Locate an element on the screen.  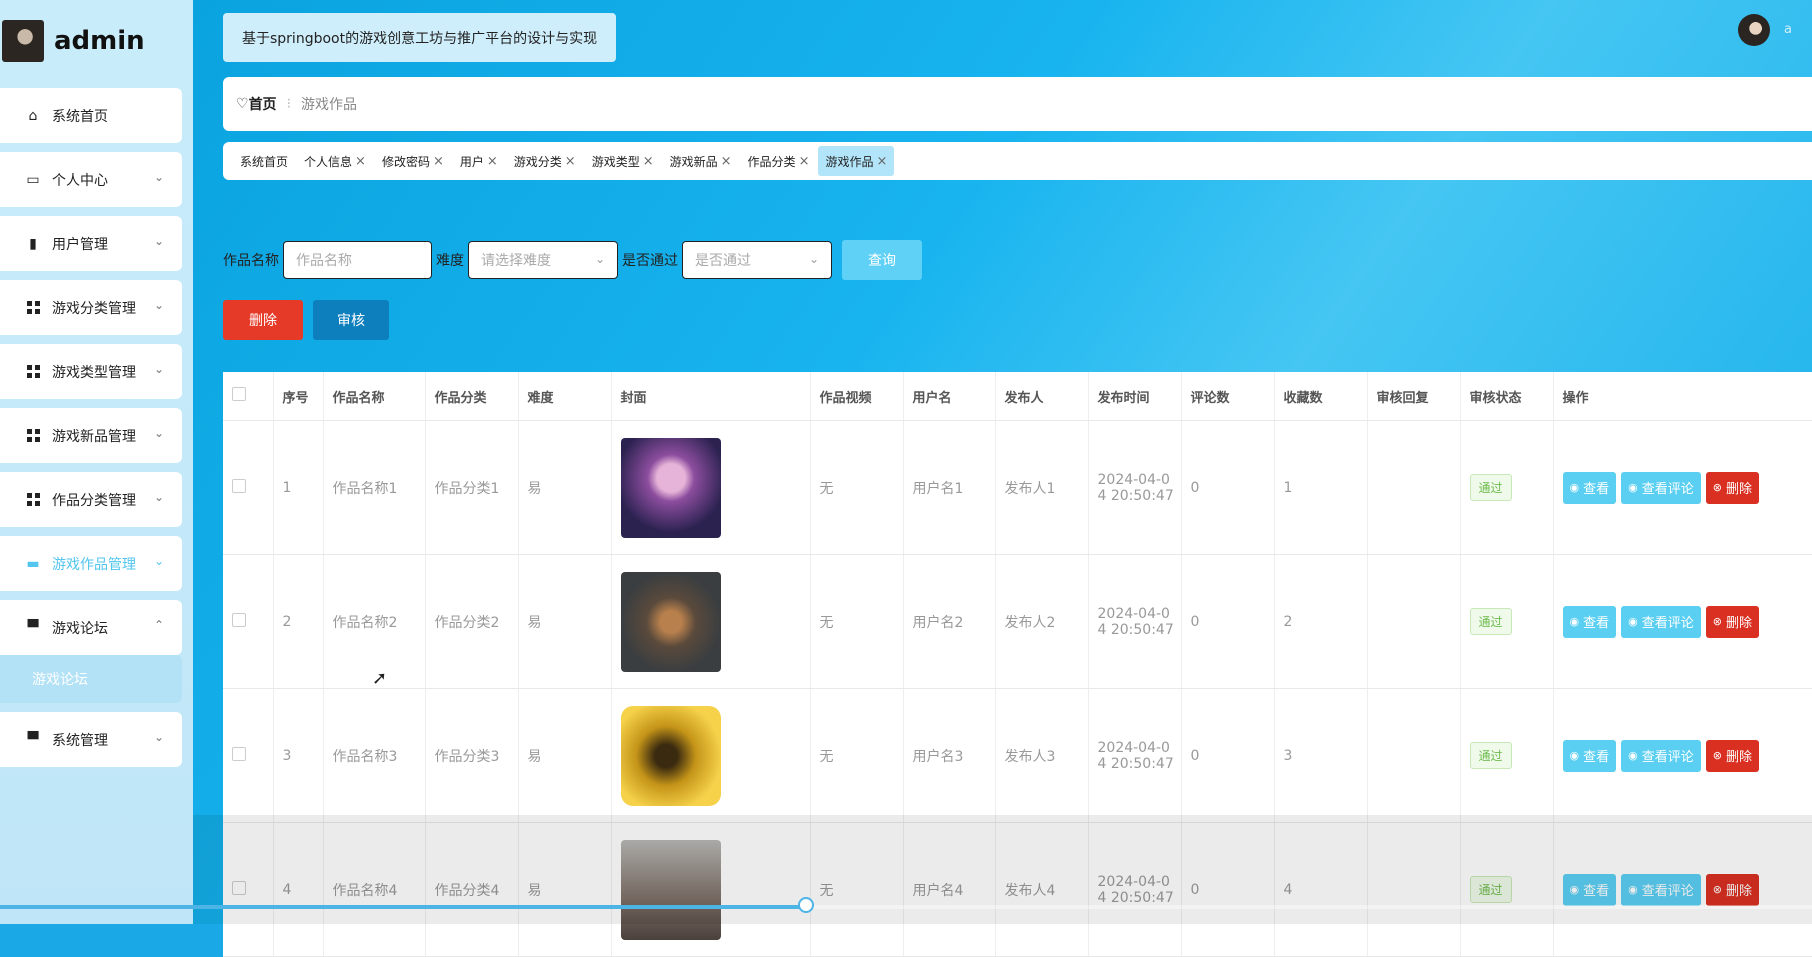
query-button: 查询 is located at coordinates (882, 260).